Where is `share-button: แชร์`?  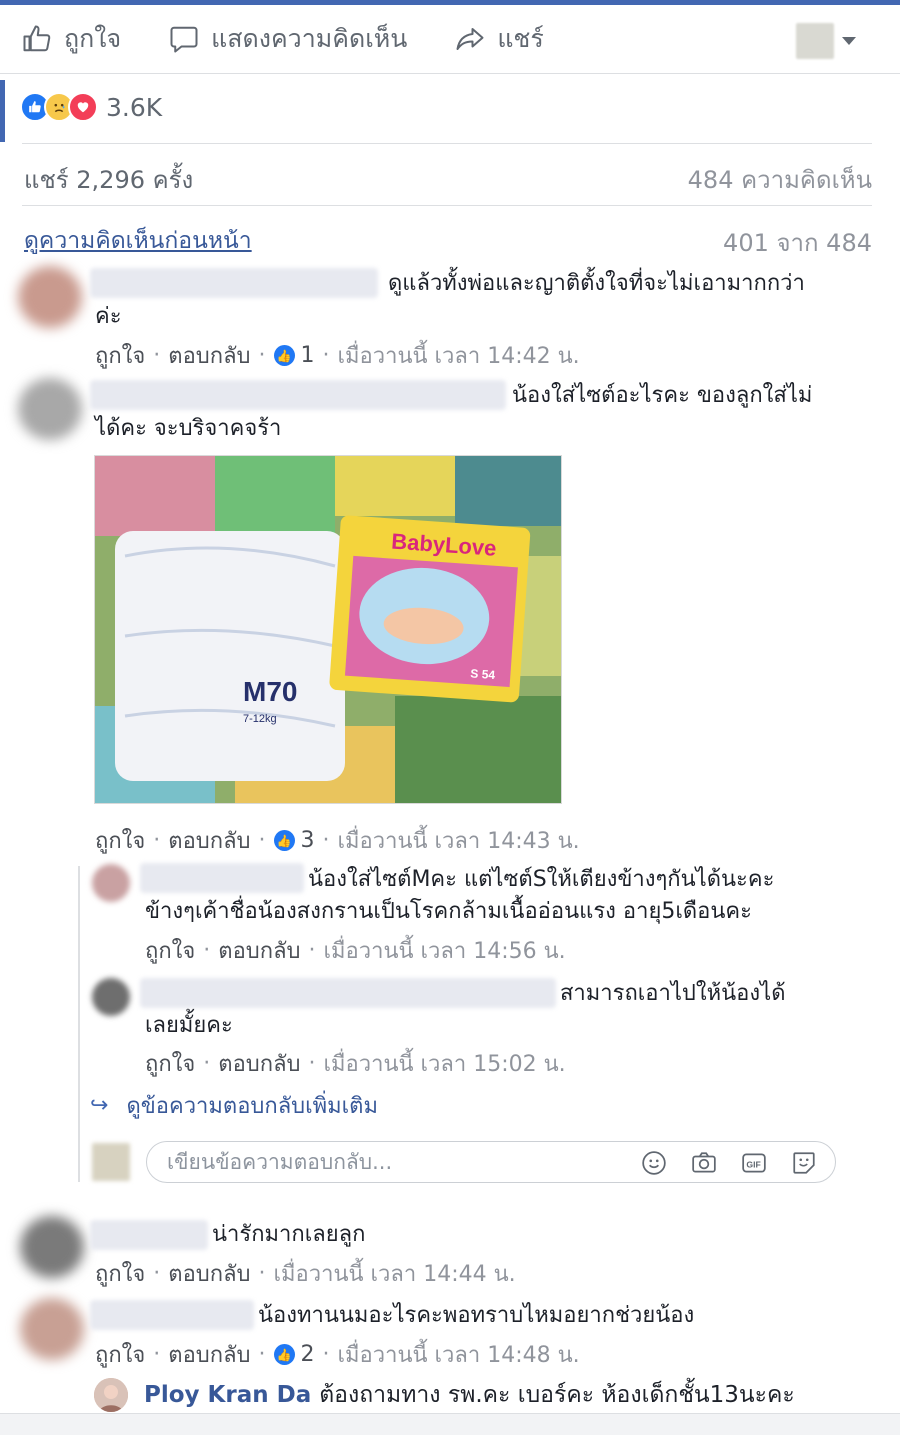 share-button: แชร์ is located at coordinates (498, 39).